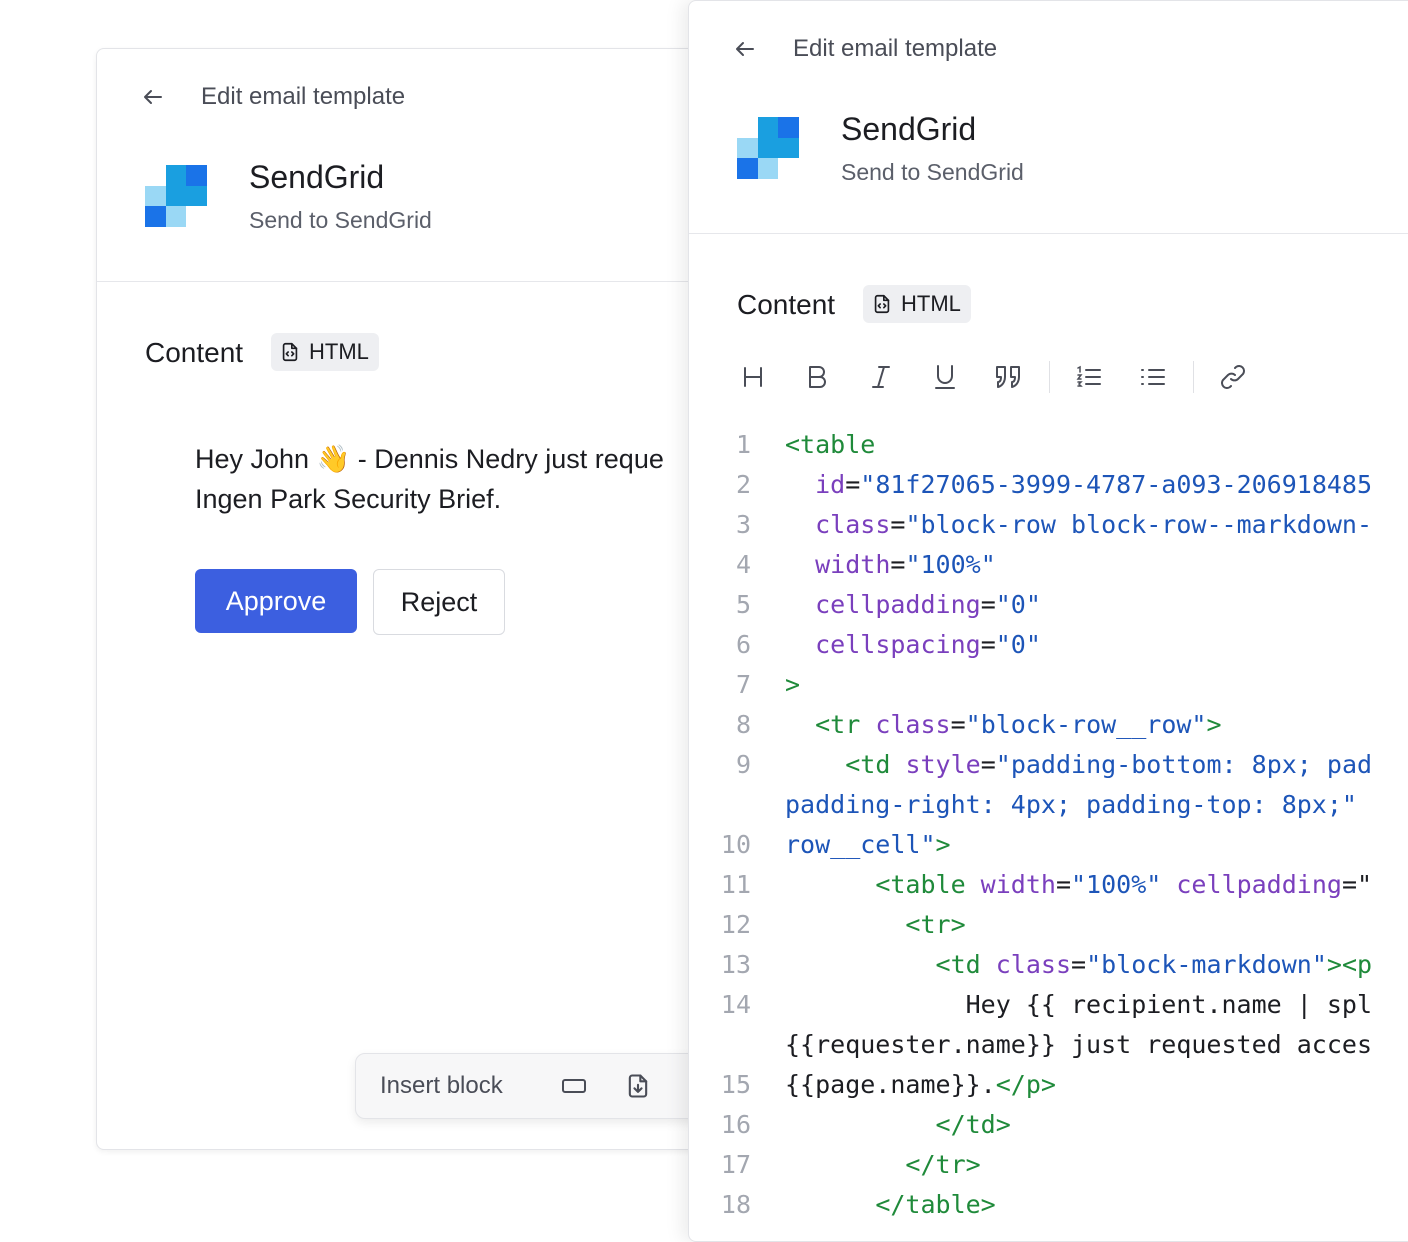 The image size is (1408, 1242). I want to click on message-request: - Dennis Nedry just reque, so click(507, 459).